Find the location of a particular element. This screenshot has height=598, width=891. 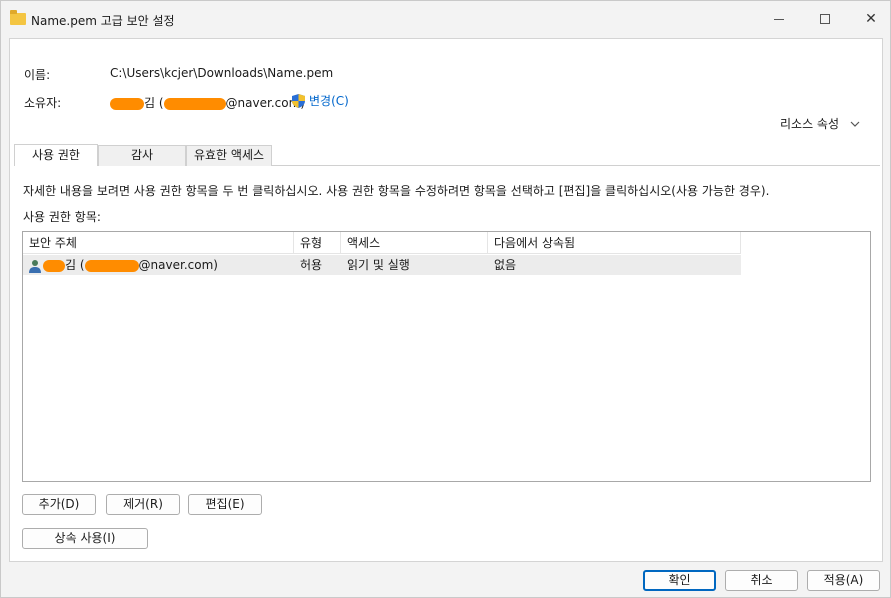

apply-button: 적용(A) is located at coordinates (843, 580).